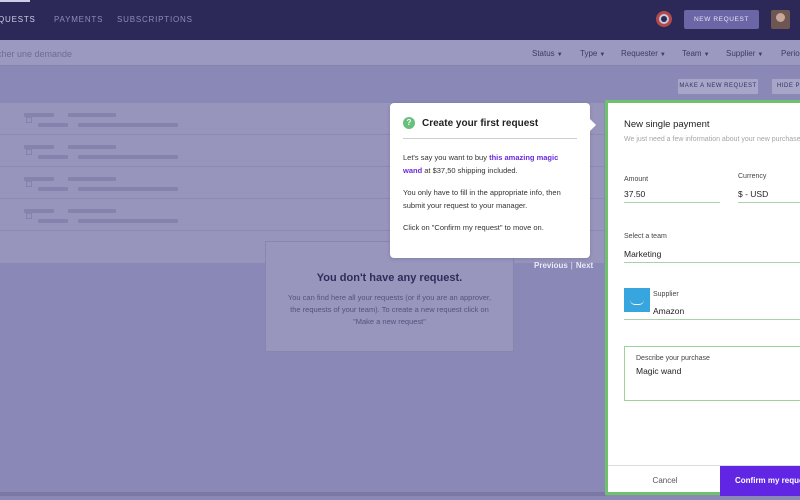  I want to click on filter-team: Team ▼, so click(696, 53).